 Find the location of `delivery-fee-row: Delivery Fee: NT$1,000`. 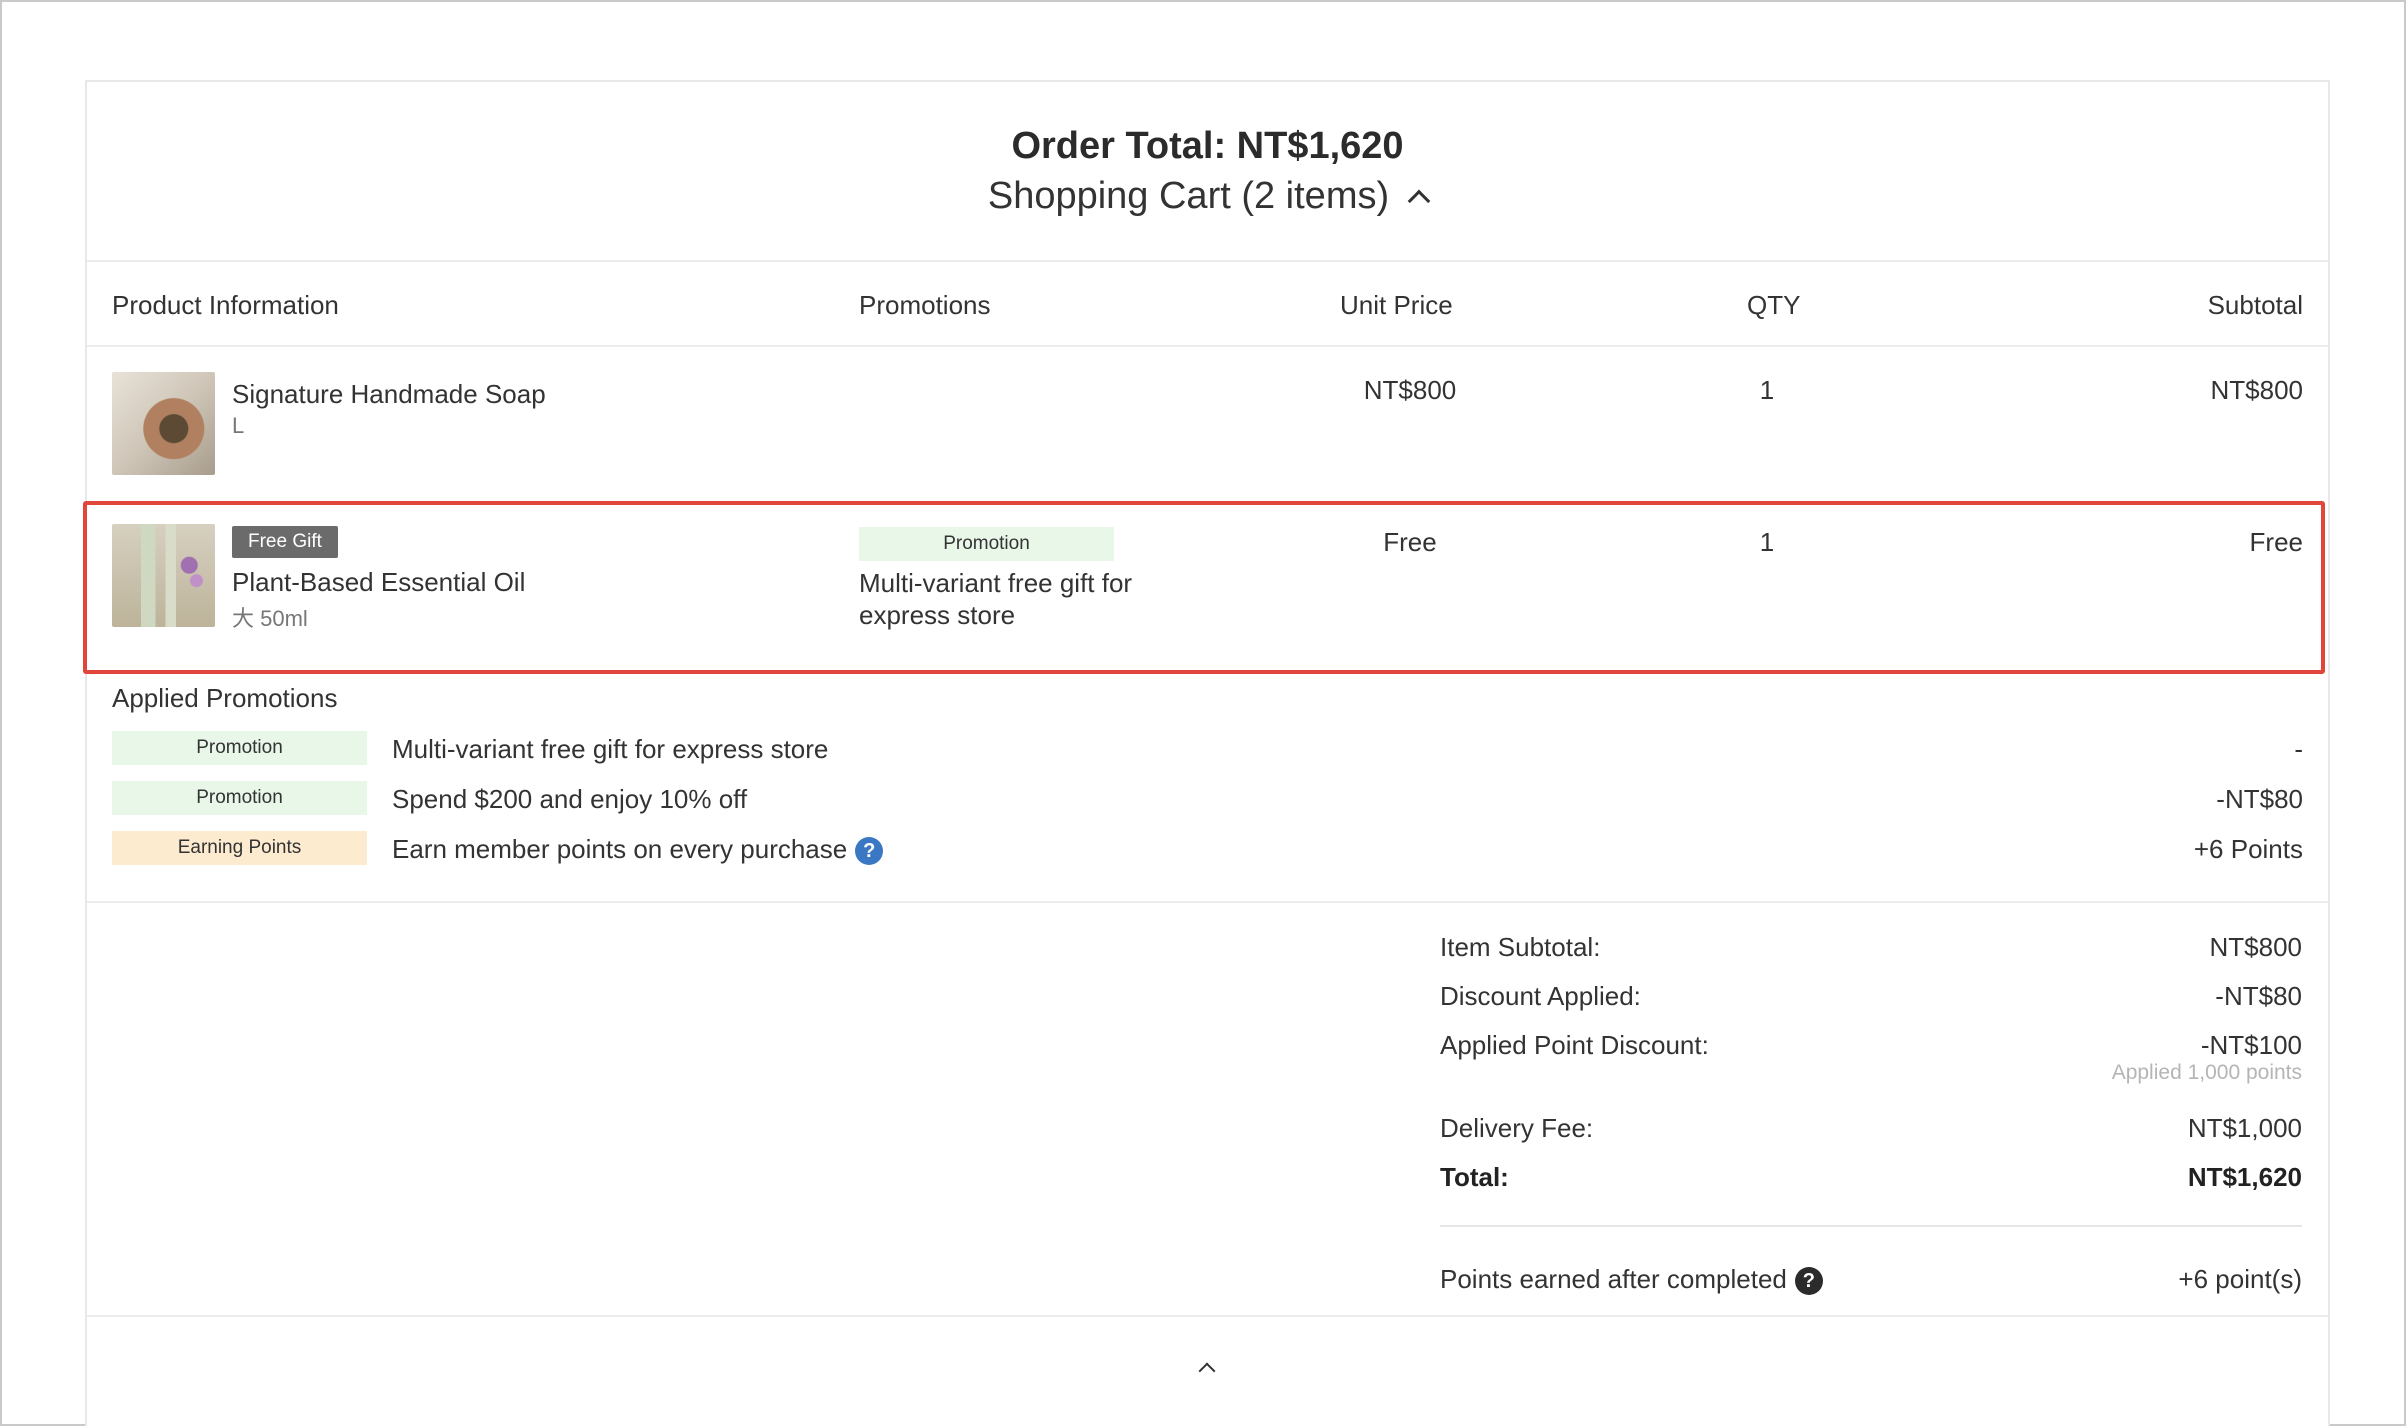

delivery-fee-row: Delivery Fee: NT$1,000 is located at coordinates (1871, 1128).